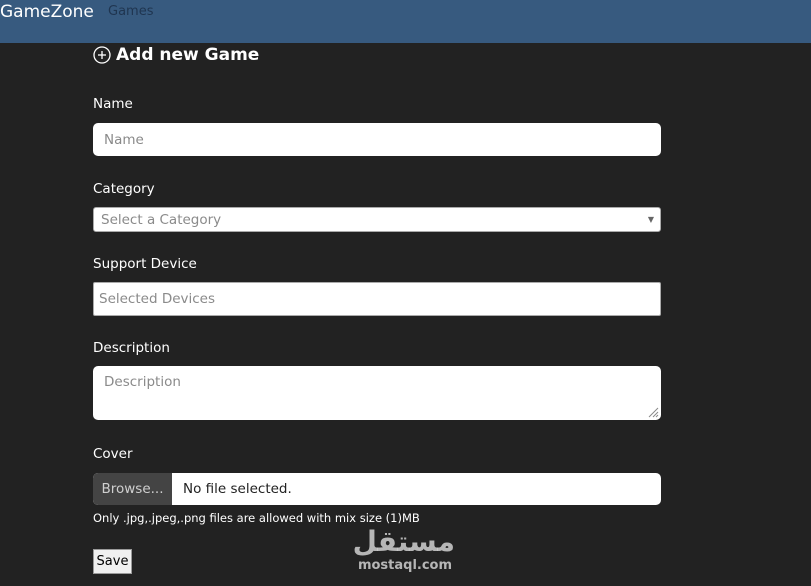 Image resolution: width=811 pixels, height=586 pixels. I want to click on name-field-wrapper, so click(377, 139).